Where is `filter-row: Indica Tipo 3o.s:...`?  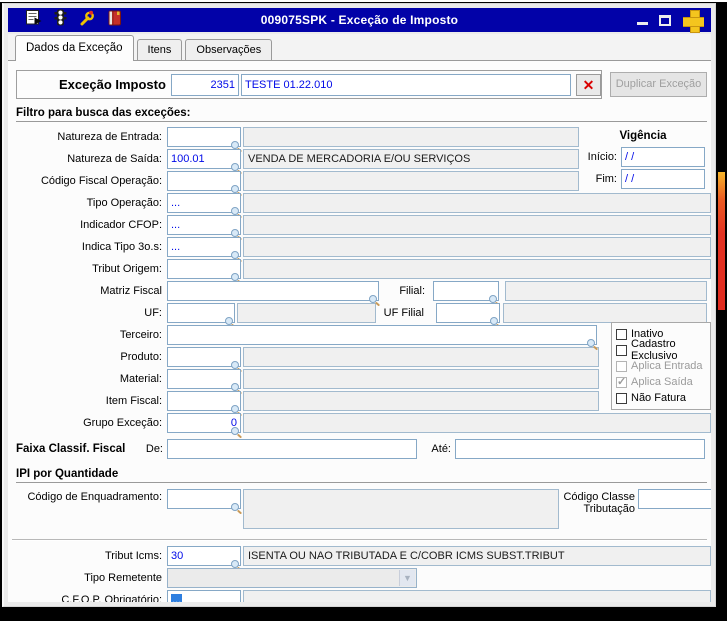
filter-row: Indica Tipo 3o.s:... is located at coordinates (363, 247).